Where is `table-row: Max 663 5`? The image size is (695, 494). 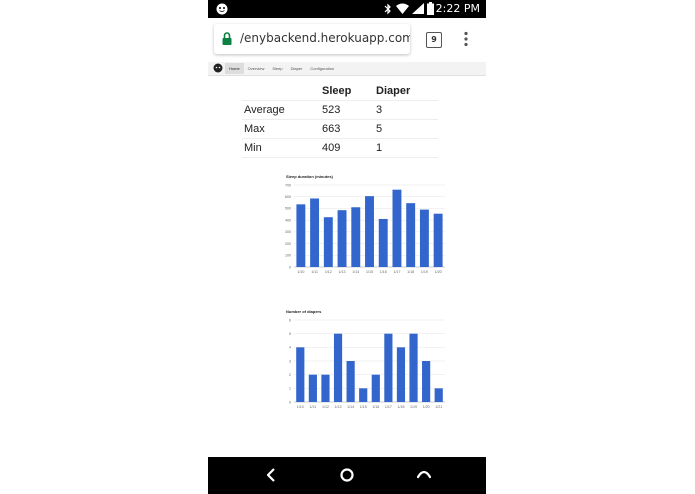
table-row: Max 663 5 is located at coordinates (340, 129).